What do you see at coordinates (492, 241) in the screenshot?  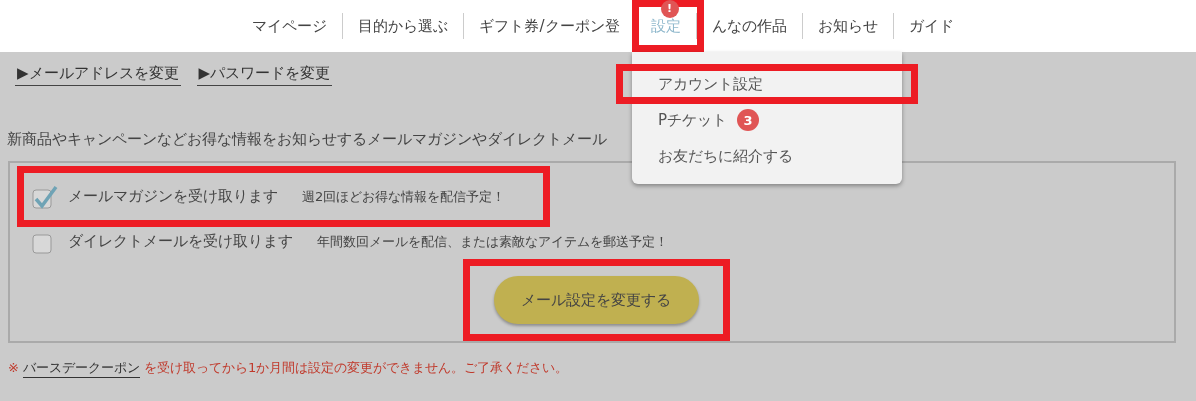 I see `option-note: 年間数回メールを配信、または素敵なアイテムを郵送予定！` at bounding box center [492, 241].